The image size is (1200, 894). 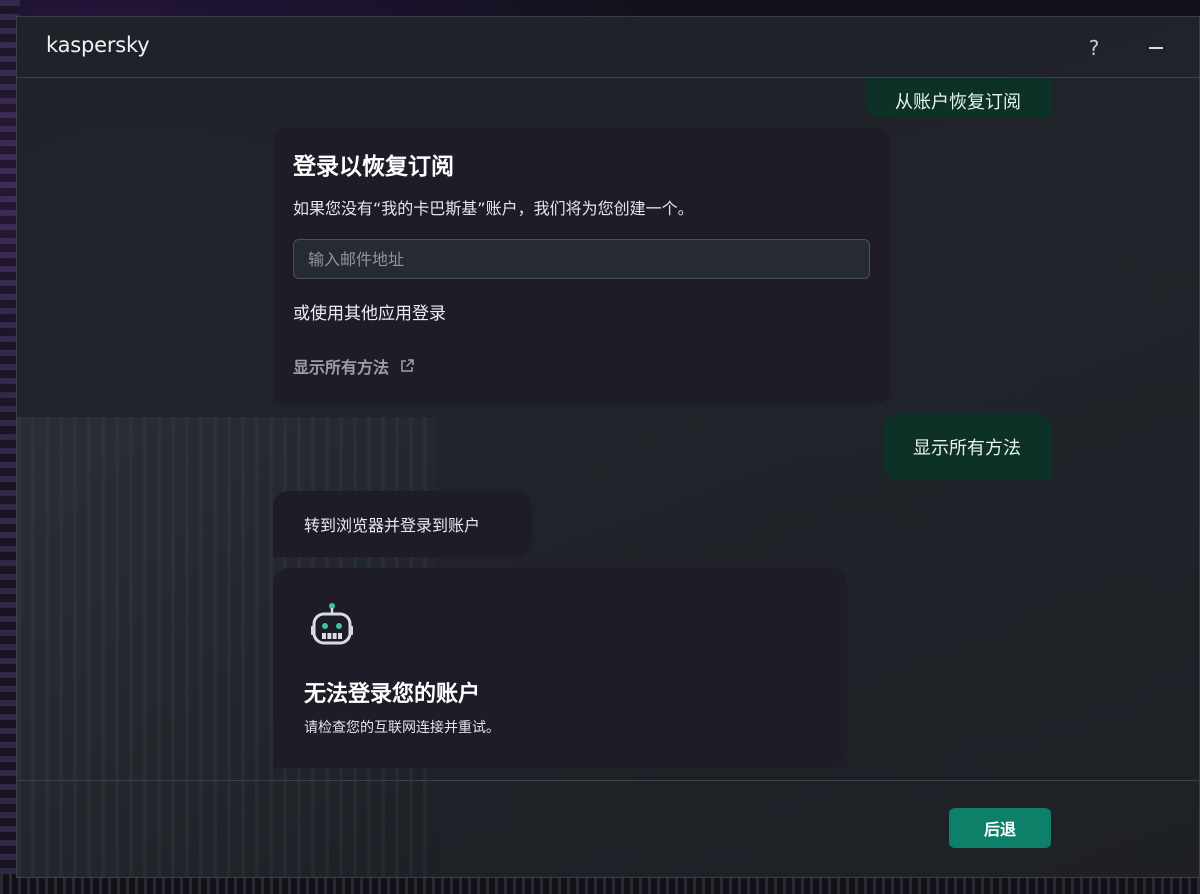 I want to click on user-message-restore: 从账户恢复订阅, so click(x=958, y=98).